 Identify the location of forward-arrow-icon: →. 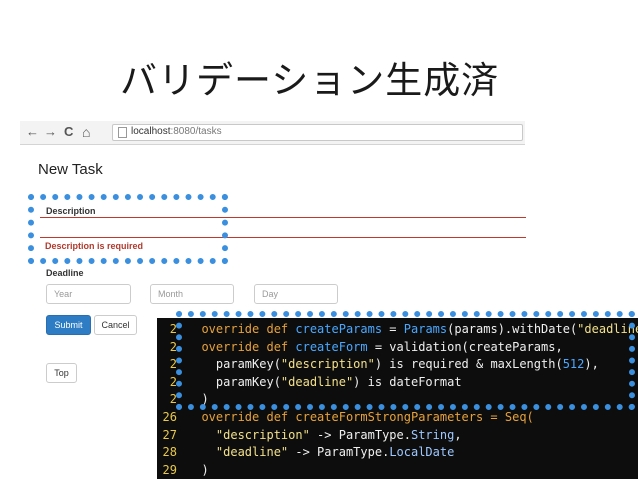
(50, 132).